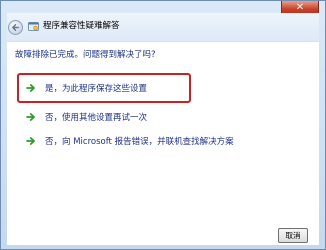  I want to click on cancel-button: 取消, so click(293, 235).